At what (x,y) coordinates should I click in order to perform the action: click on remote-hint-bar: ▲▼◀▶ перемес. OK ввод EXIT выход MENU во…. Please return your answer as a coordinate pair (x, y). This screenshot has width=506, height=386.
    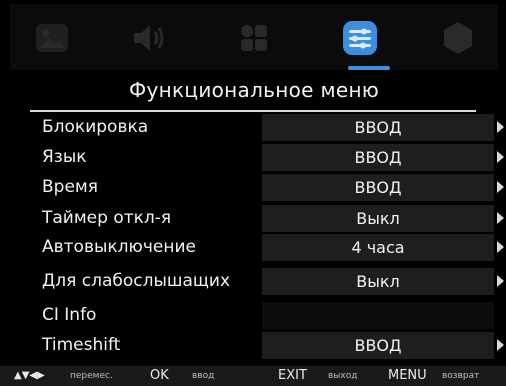
    Looking at the image, I should click on (253, 376).